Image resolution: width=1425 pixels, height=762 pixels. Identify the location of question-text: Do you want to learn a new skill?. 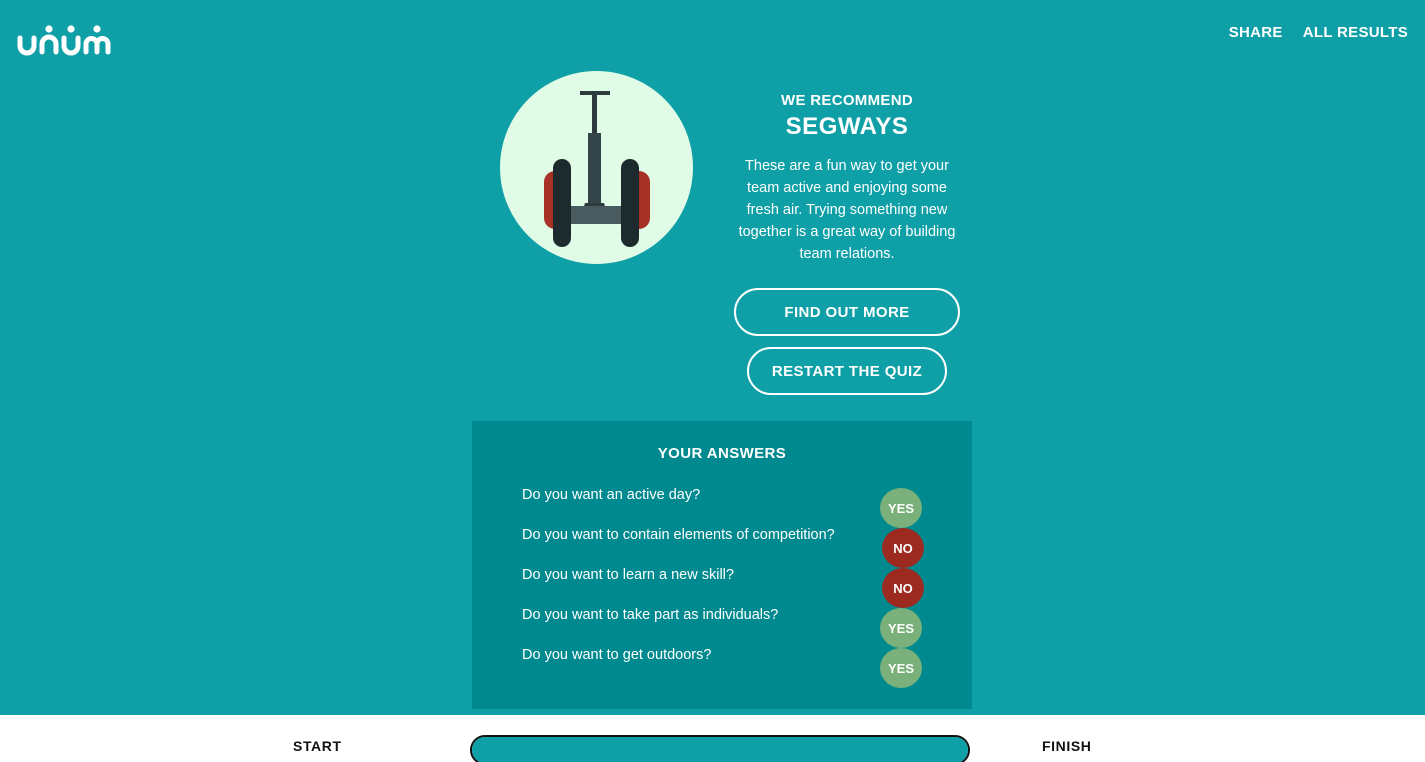
(628, 575).